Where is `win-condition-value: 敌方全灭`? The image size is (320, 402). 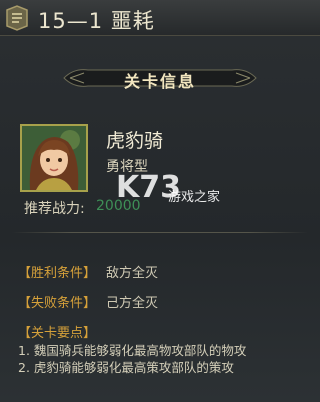 win-condition-value: 敌方全灭 is located at coordinates (132, 273).